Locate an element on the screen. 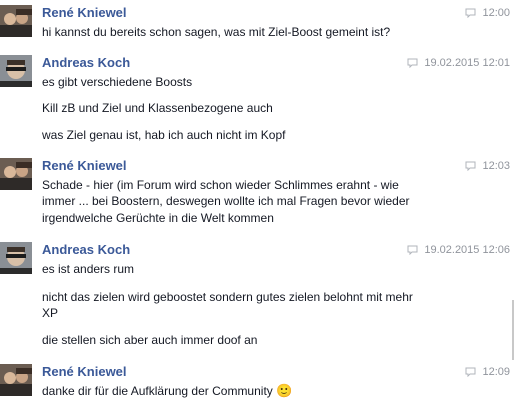  message-meta: 12:00 is located at coordinates (487, 13).